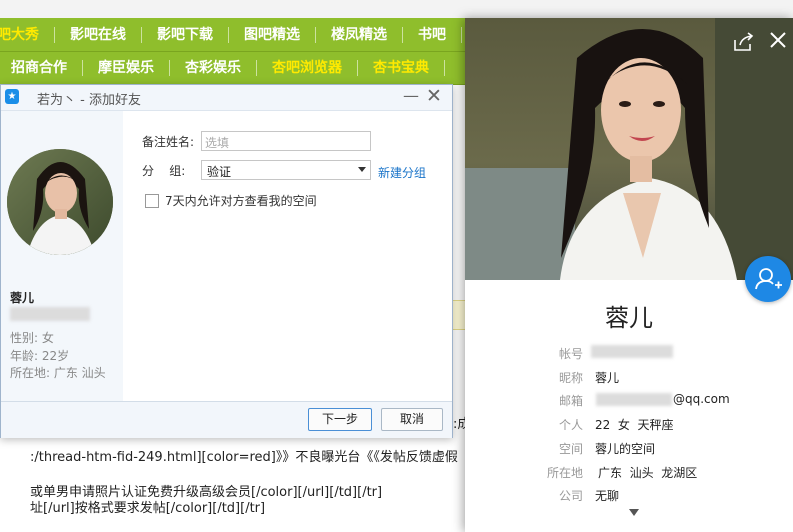  Describe the element at coordinates (634, 399) in the screenshot. I see `email-redacted` at that location.